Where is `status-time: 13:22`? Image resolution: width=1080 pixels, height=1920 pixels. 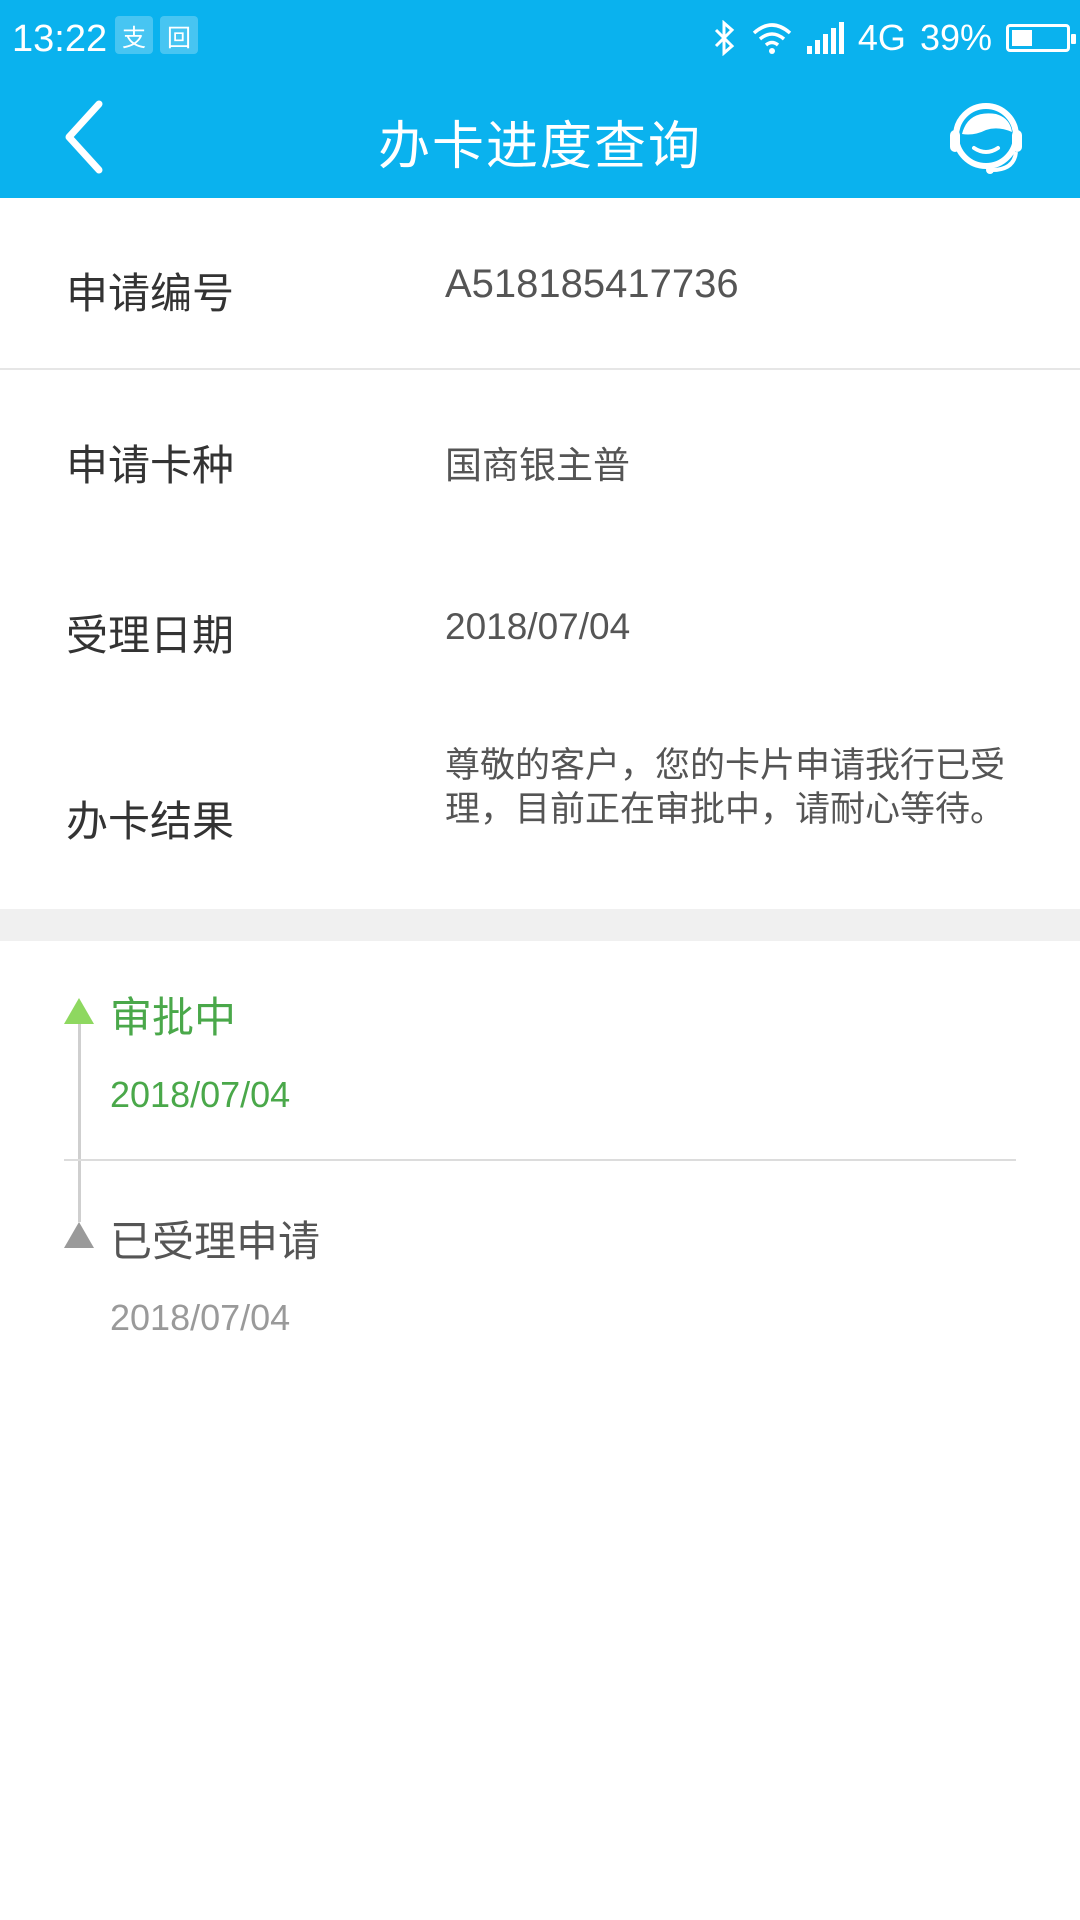
status-time: 13:22 is located at coordinates (60, 39).